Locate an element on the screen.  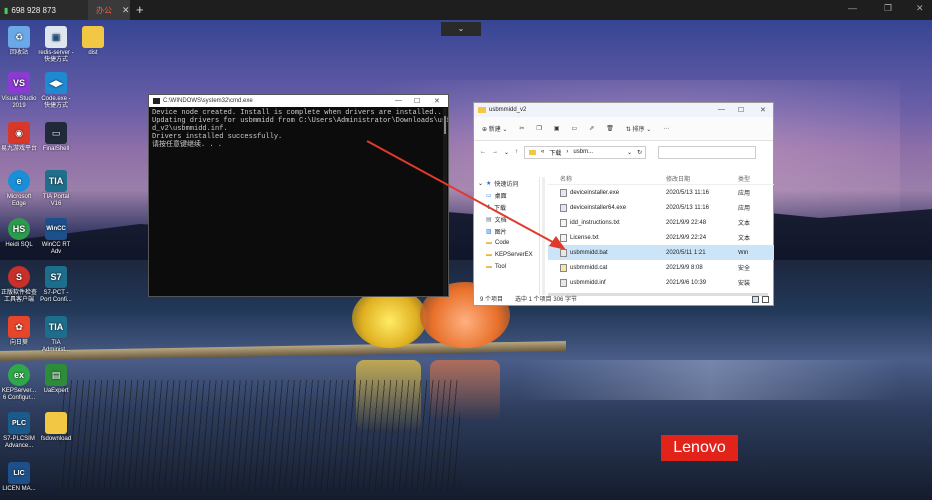
annotation-arrow is located at coordinates (466, 195).